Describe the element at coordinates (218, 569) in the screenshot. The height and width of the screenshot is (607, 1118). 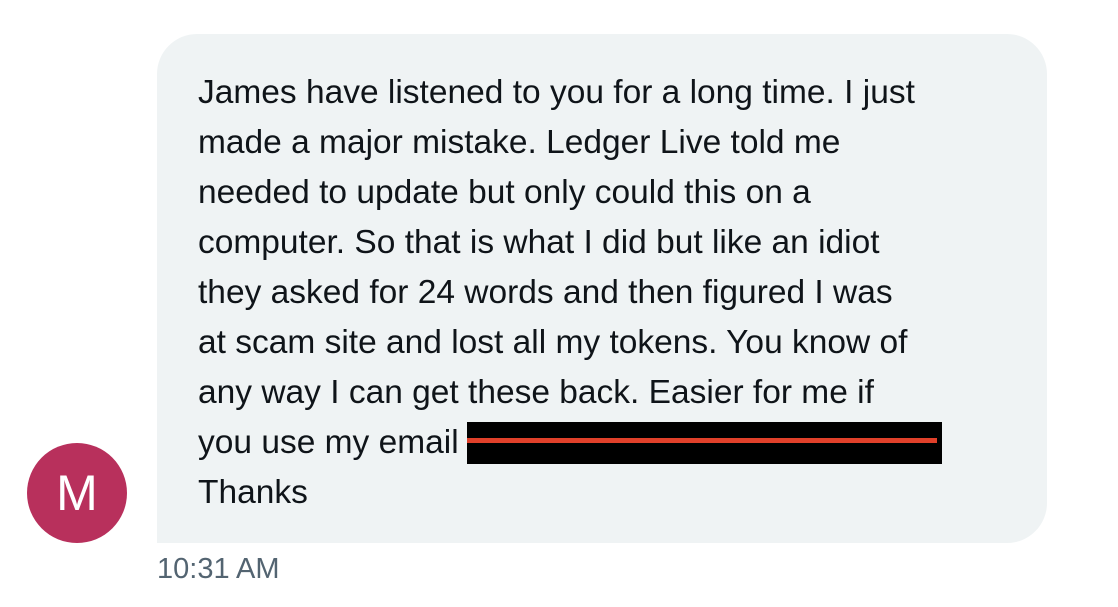
I see `message-timestamp: 10:31 AM` at that location.